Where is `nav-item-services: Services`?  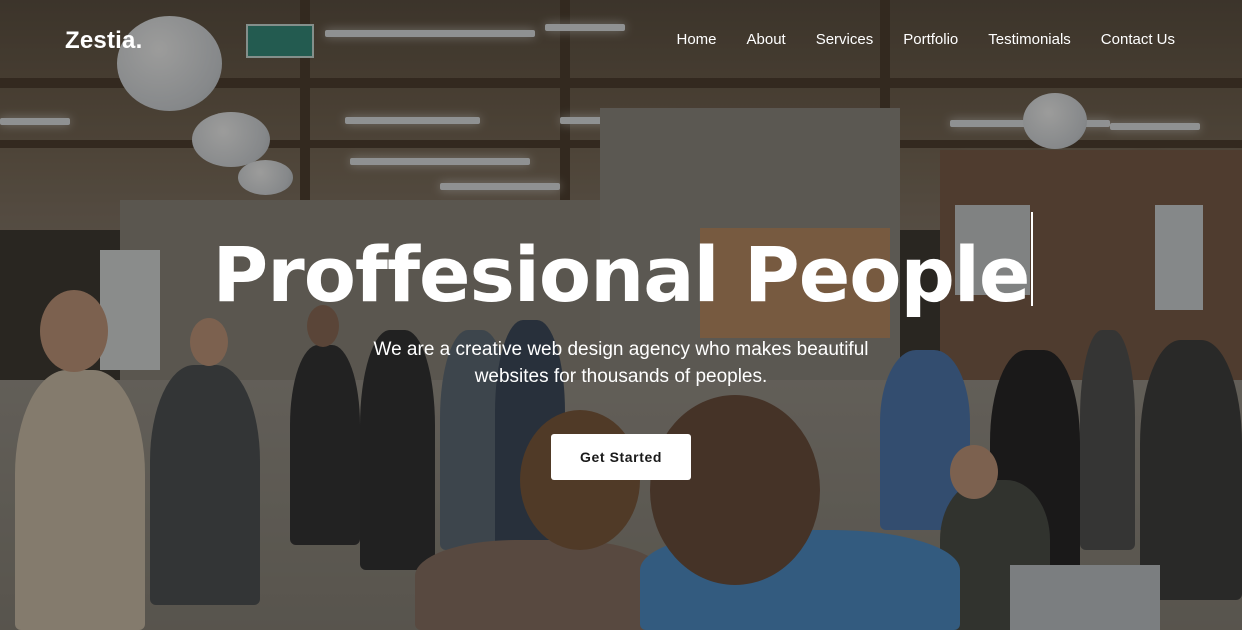
nav-item-services: Services is located at coordinates (845, 40).